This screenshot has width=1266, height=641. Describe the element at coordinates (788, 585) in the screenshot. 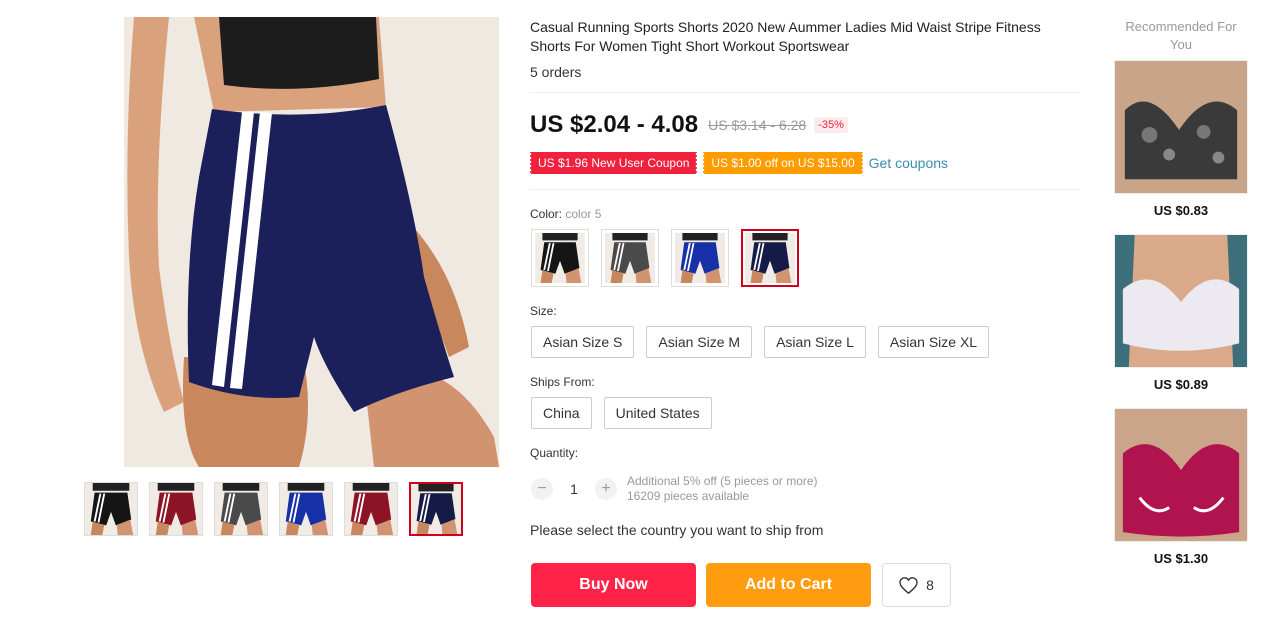

I see `add-to-cart-button: Add to Cart` at that location.